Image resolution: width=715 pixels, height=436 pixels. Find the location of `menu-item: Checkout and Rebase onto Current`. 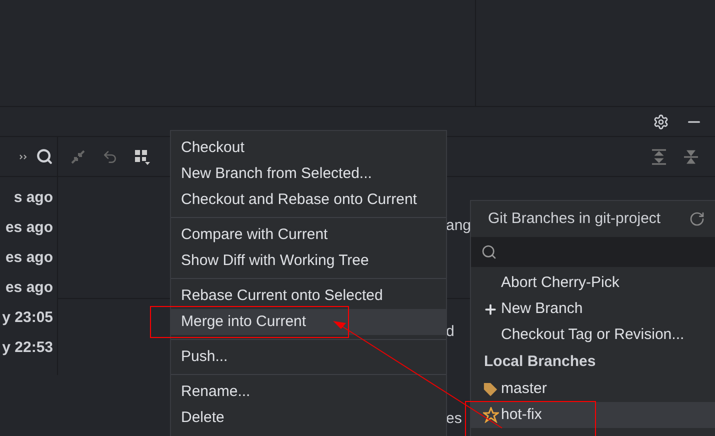

menu-item: Checkout and Rebase onto Current is located at coordinates (308, 200).